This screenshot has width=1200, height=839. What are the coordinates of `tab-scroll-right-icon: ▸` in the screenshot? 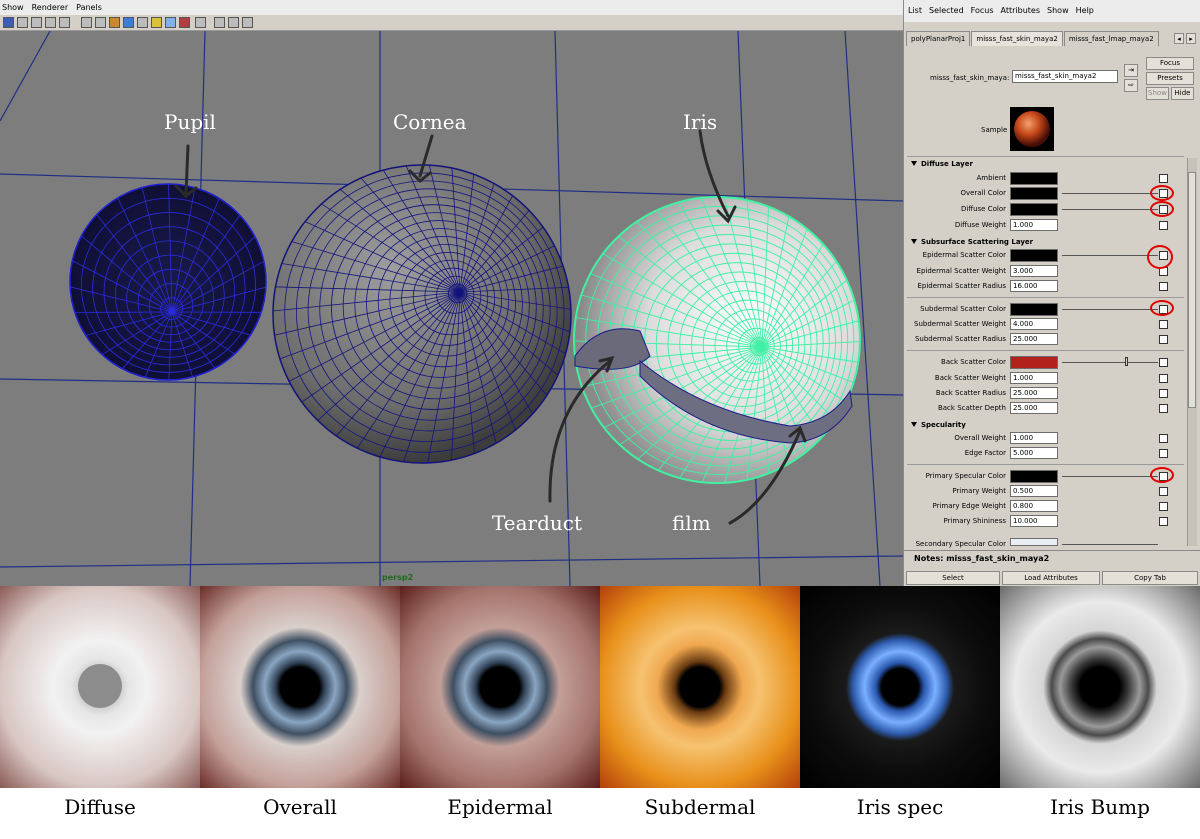 It's located at (1191, 38).